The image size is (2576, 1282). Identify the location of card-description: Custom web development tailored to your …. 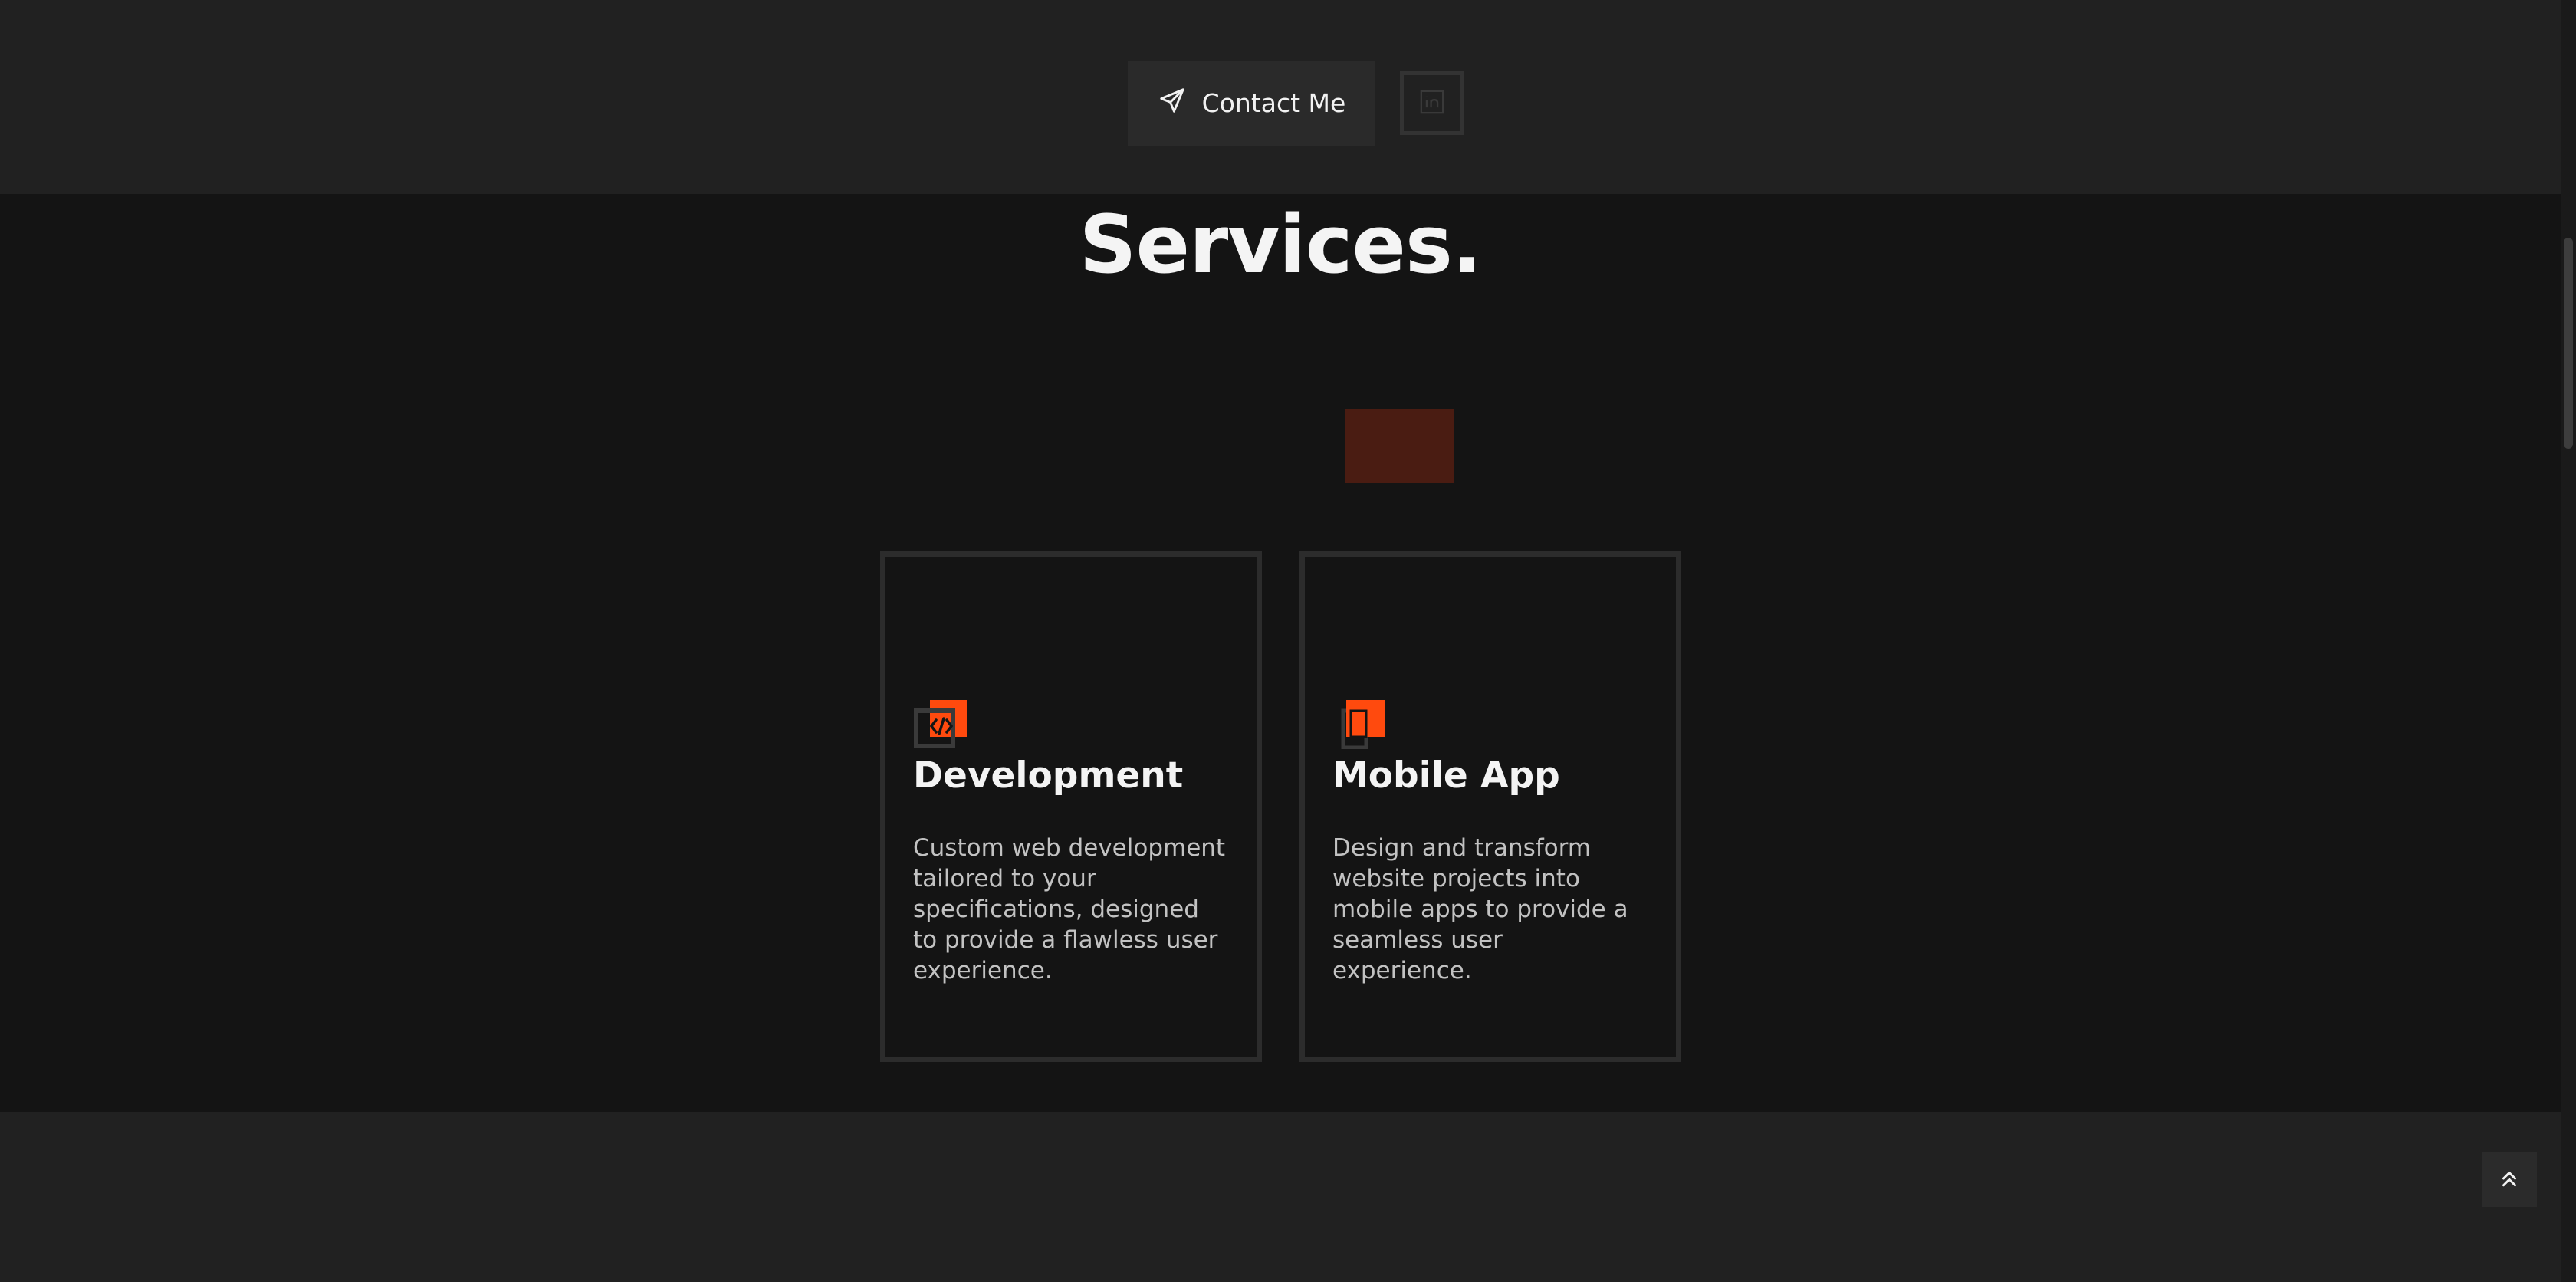
(1069, 909).